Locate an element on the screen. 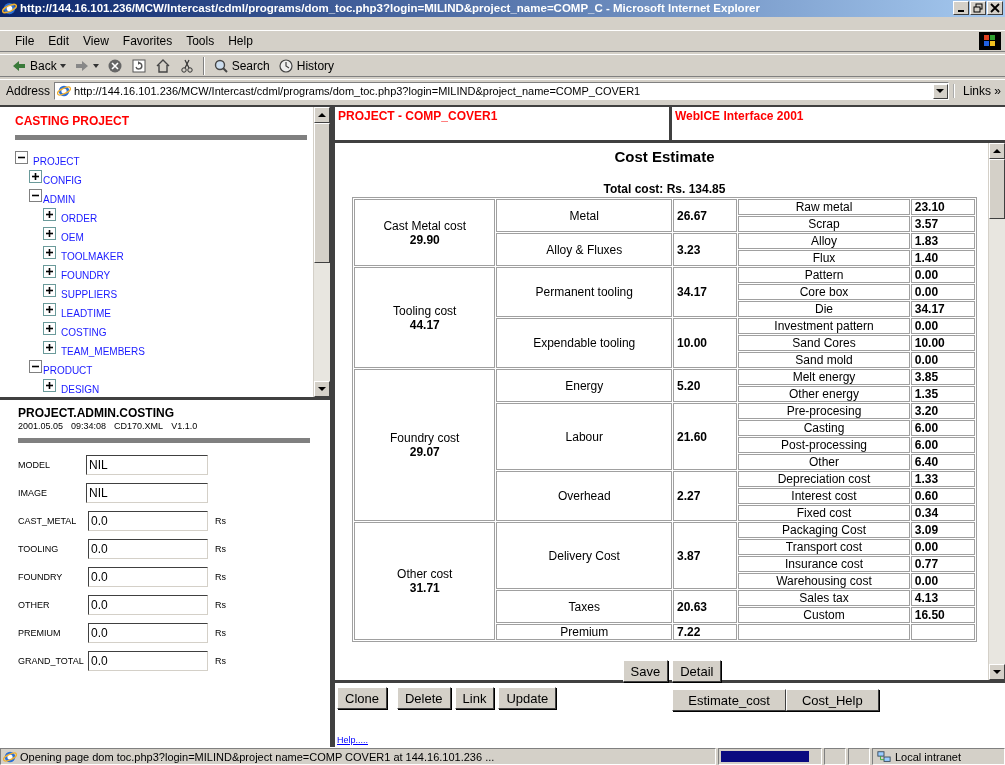 The height and width of the screenshot is (765, 1005). window-title: http://144.16.101.236/MCW/Intercast/cdml/programs/dom_toc.php3?login=MILIND&project_name=COMP_C - Microsoft Internet Explorer is located at coordinates (390, 8).